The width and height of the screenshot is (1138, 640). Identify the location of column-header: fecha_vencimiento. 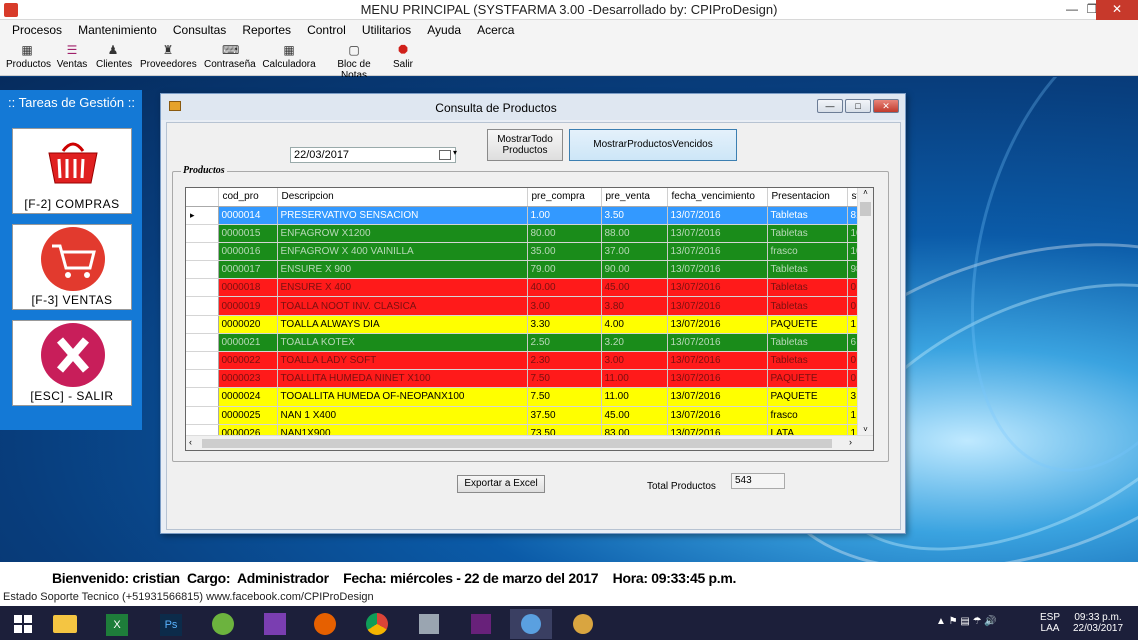
(717, 197).